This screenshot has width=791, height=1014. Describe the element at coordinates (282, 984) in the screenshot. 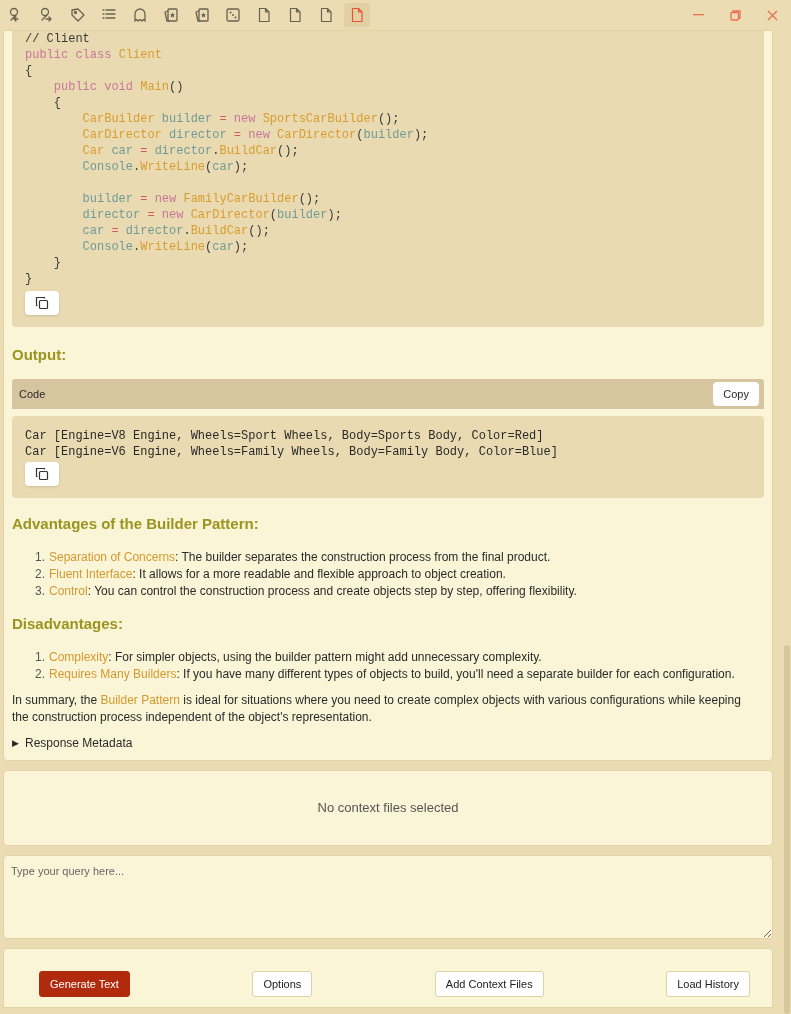

I see `action-button: Options` at that location.